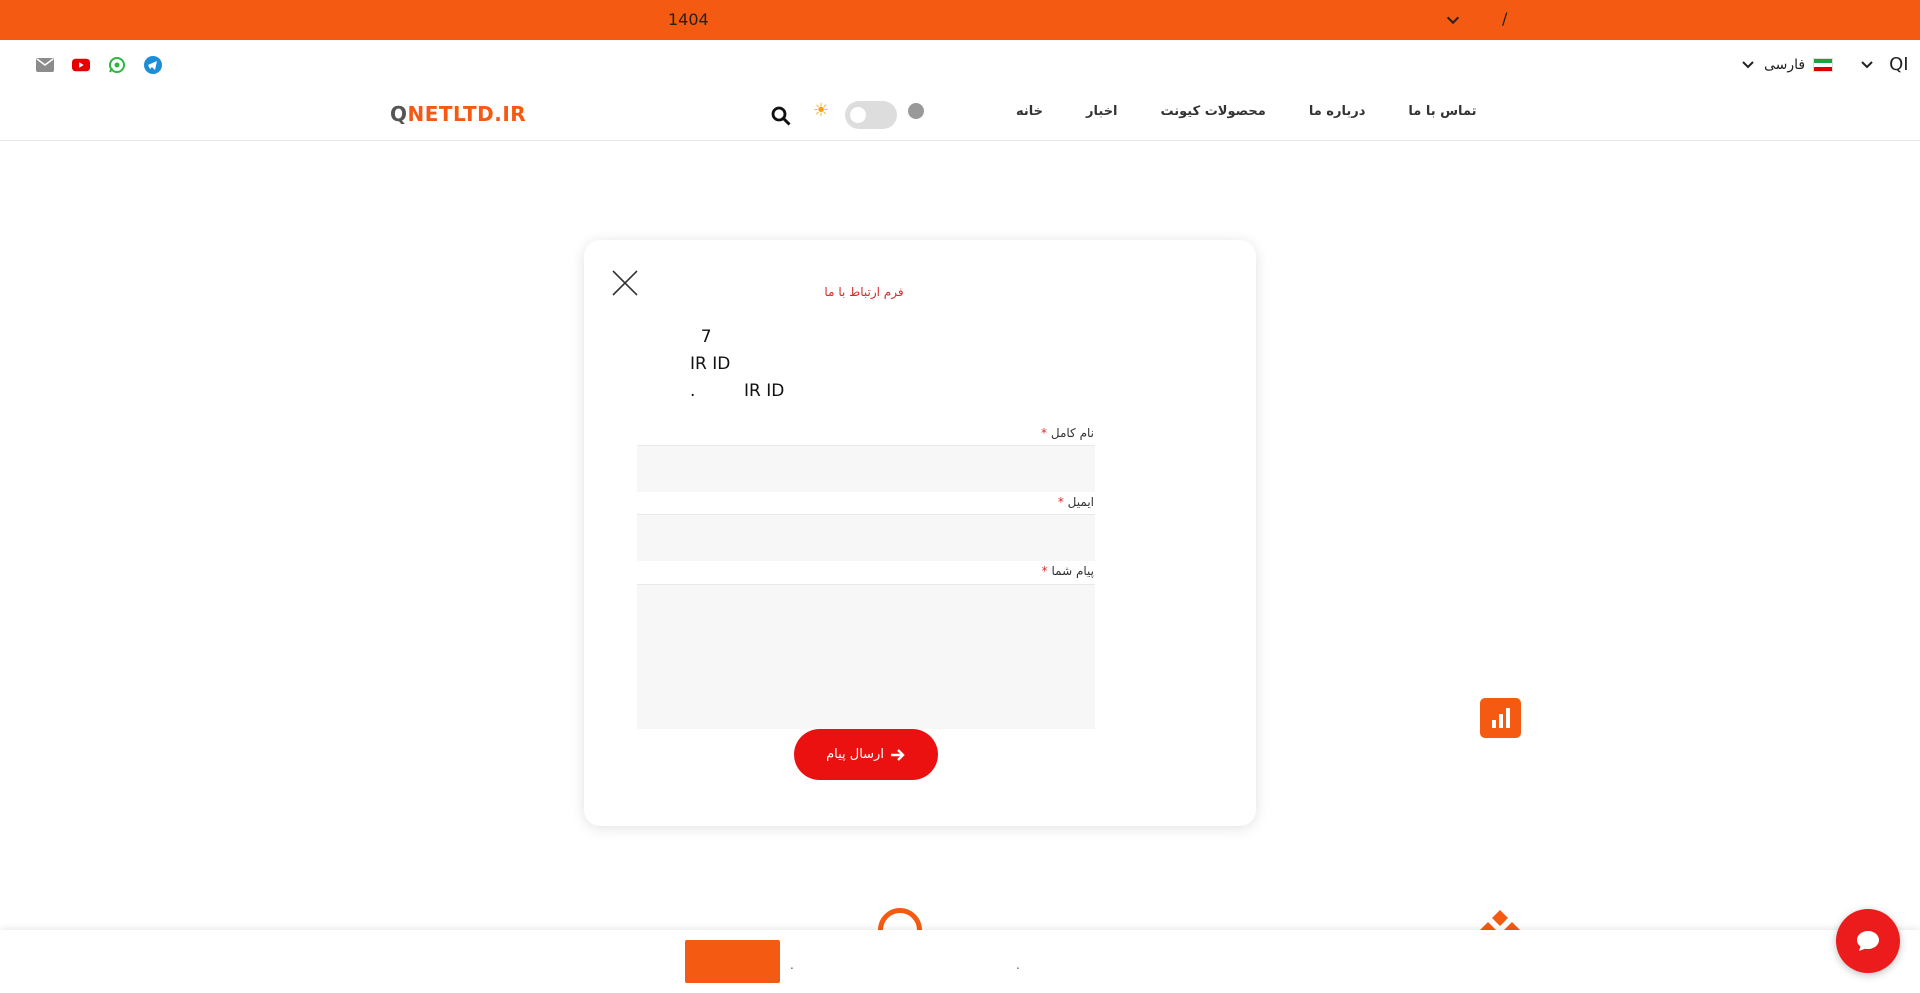  What do you see at coordinates (1067, 433) in the screenshot?
I see `name-field-label: * نام کامل` at bounding box center [1067, 433].